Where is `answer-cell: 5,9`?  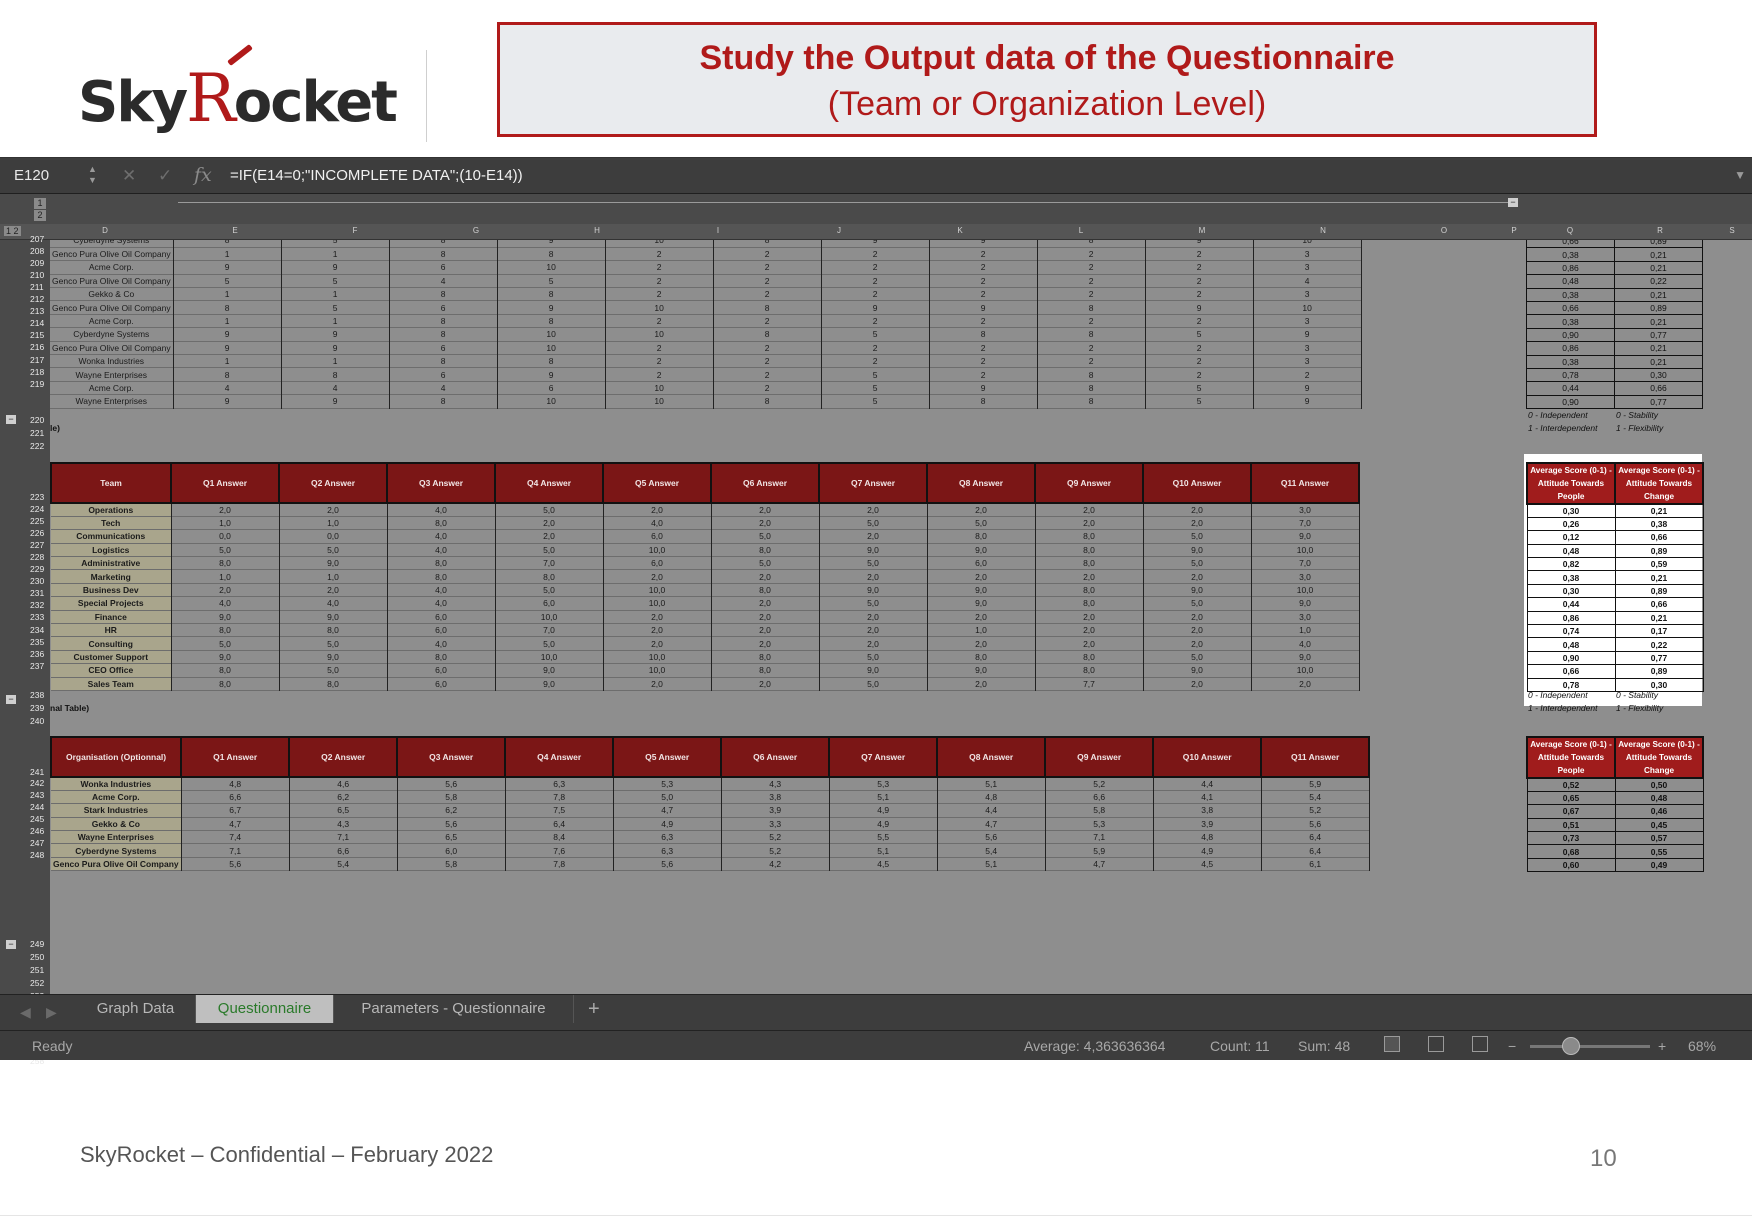 answer-cell: 5,9 is located at coordinates (1315, 784).